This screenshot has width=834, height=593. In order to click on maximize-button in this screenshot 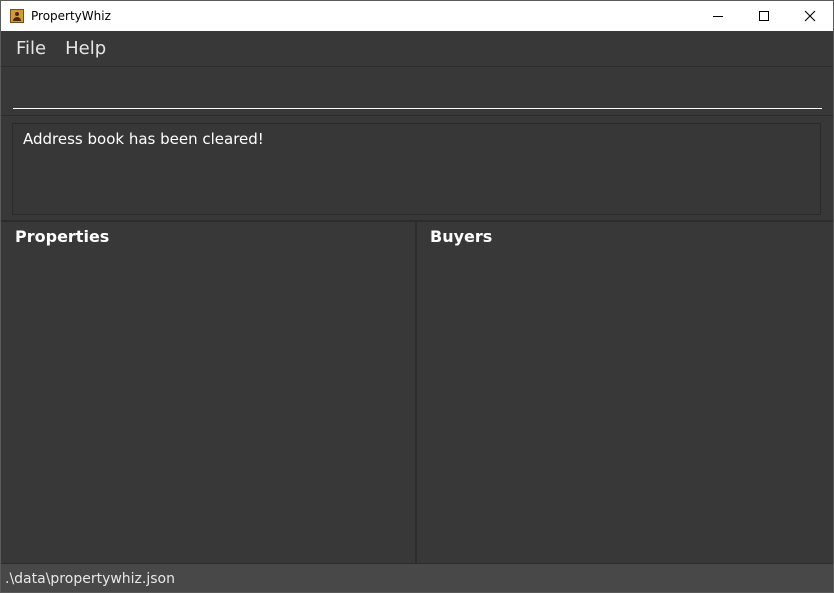, I will do `click(764, 16)`.